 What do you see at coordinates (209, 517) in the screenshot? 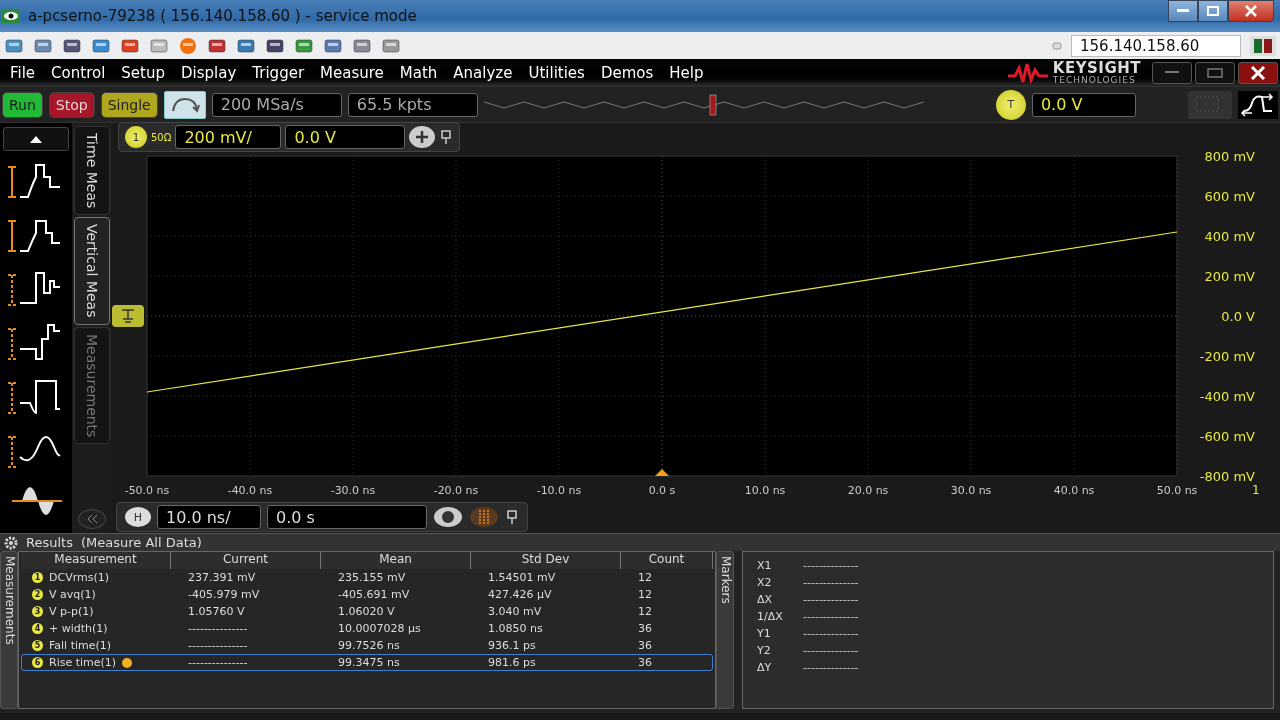
I see `horizontal-scale-readout: 10.0 ns/` at bounding box center [209, 517].